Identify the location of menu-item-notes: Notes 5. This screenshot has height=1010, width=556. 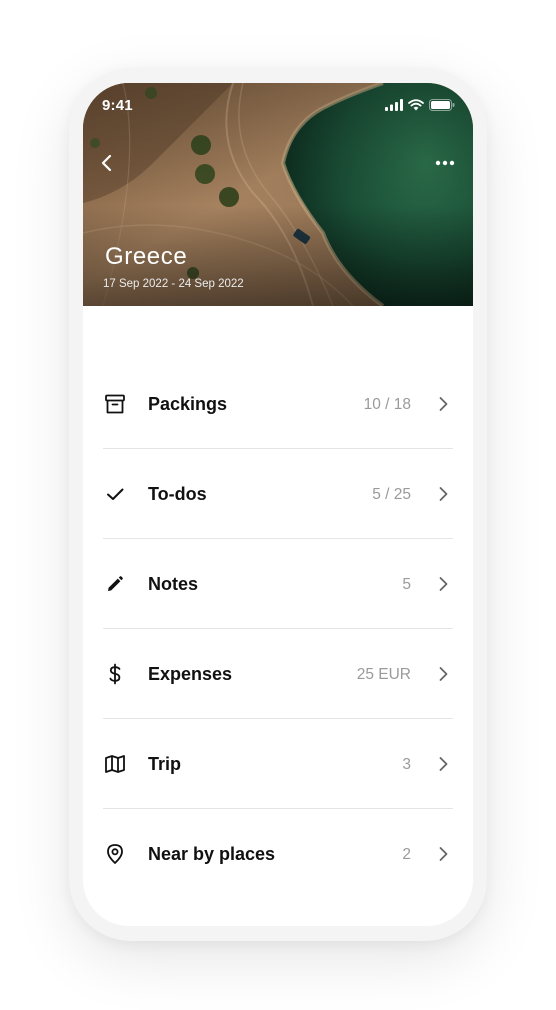
(278, 584).